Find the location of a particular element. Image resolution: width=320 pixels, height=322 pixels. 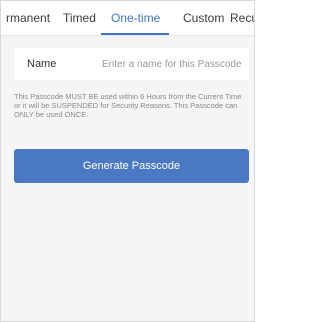

name-label: Name is located at coordinates (42, 64).